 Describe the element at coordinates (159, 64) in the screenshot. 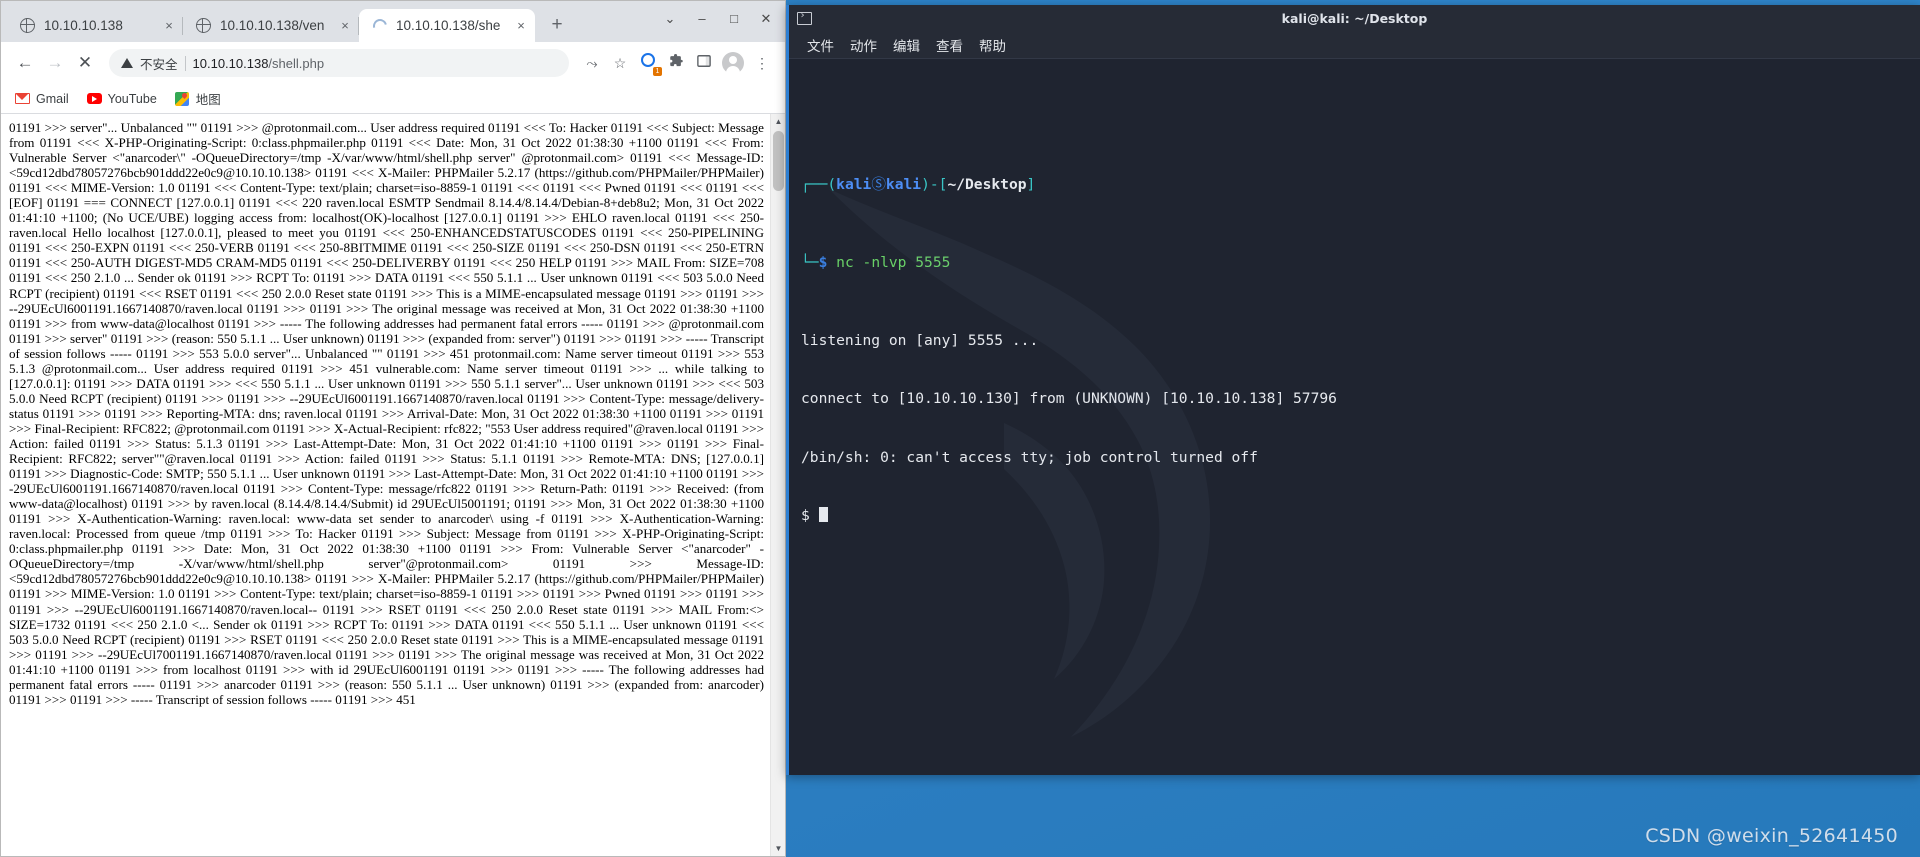

I see `not-secure-label: 不安全` at that location.